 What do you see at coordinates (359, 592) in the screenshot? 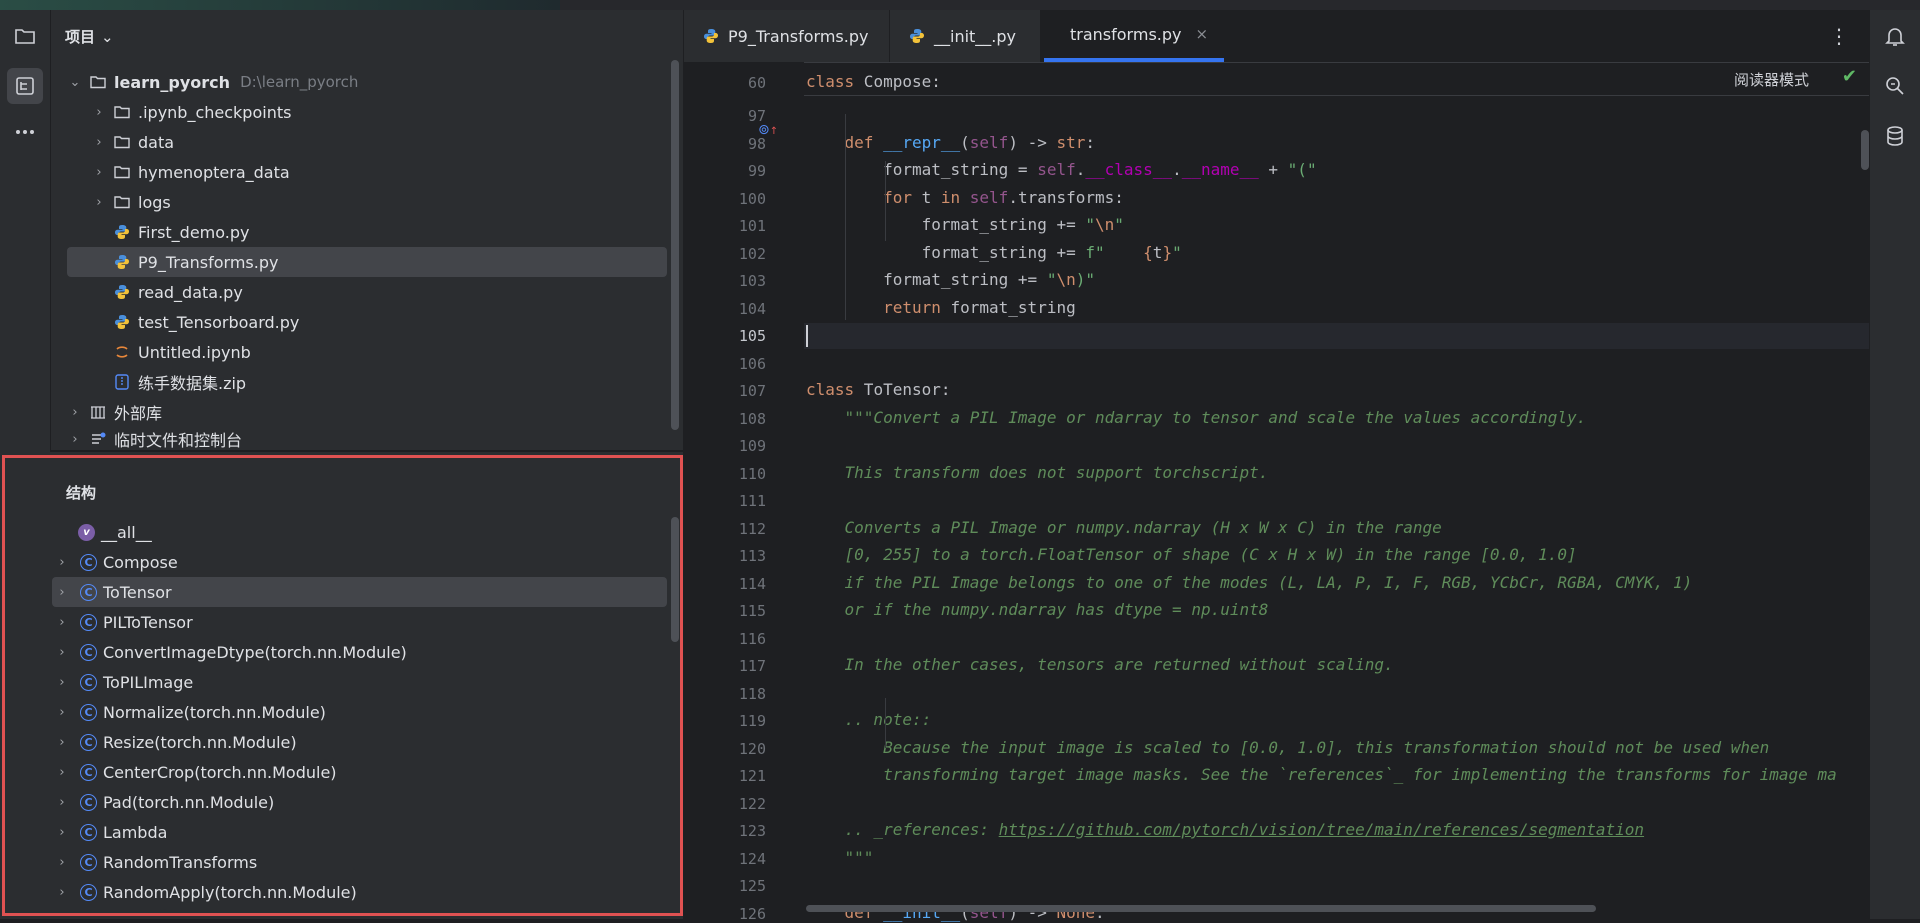
I see `struct-item-totensor: › C ToTensor` at bounding box center [359, 592].